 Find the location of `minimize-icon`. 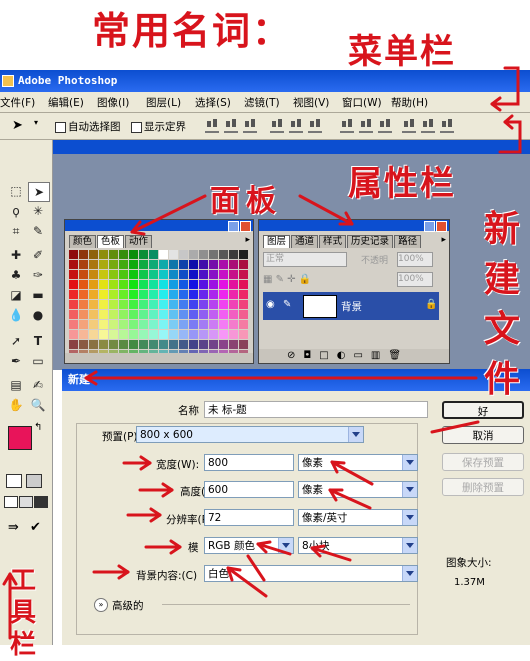

minimize-icon is located at coordinates (233, 226).